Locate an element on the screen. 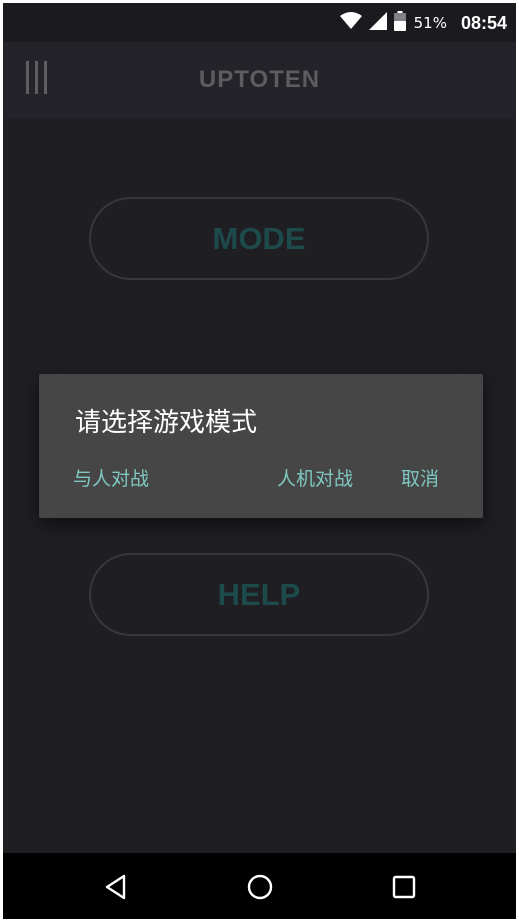  signal-icon is located at coordinates (378, 23).